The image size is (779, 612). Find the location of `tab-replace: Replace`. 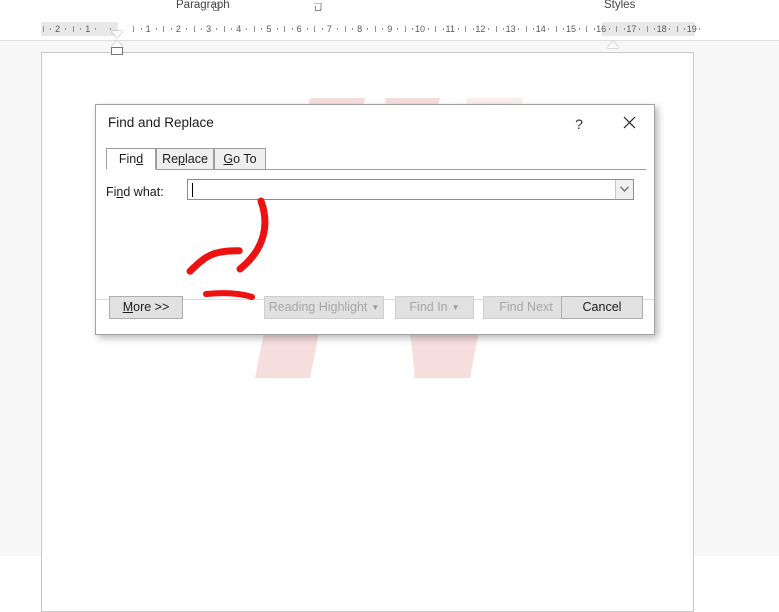

tab-replace: Replace is located at coordinates (185, 159).